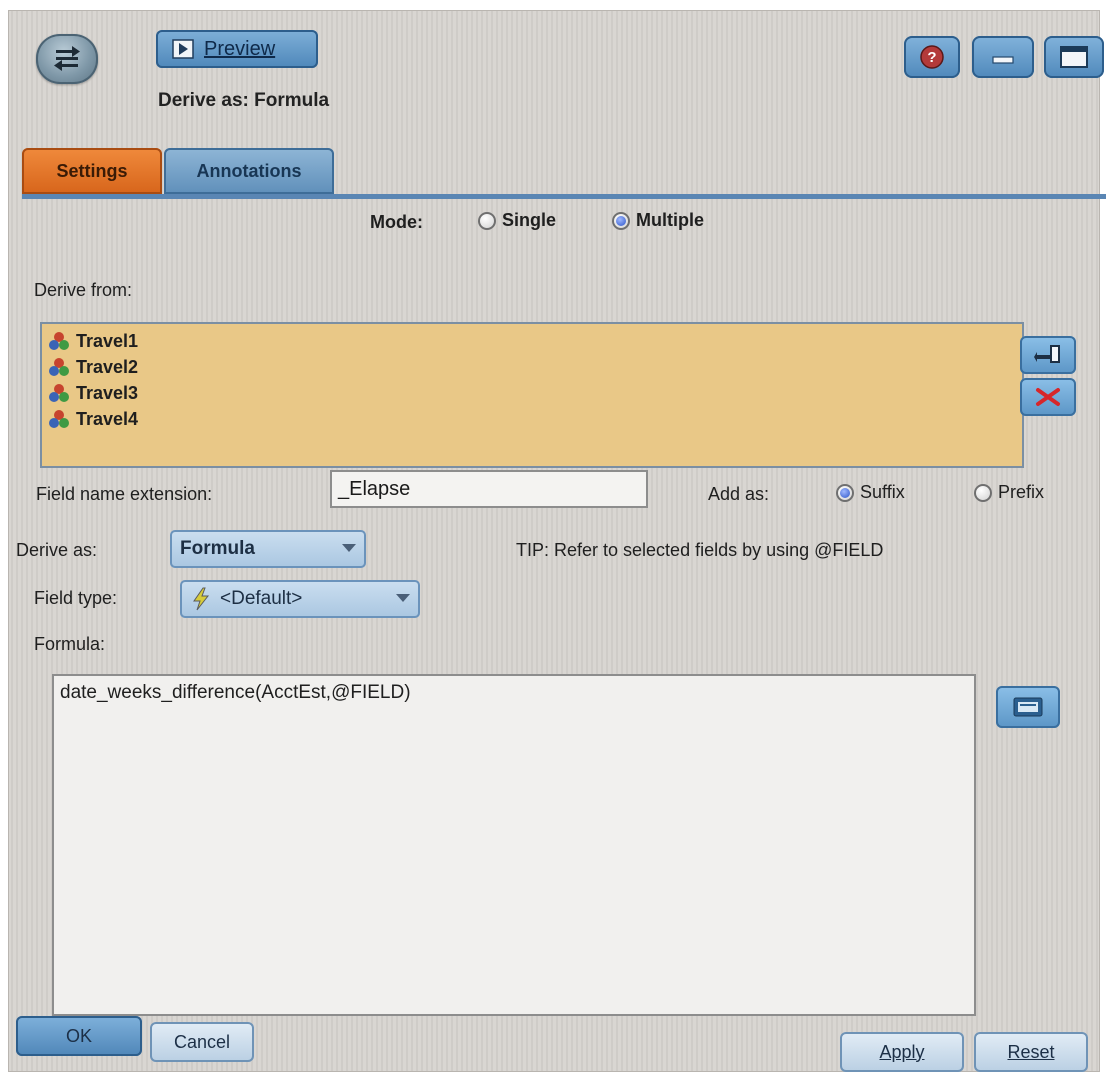  I want to click on reset-button: Reset, so click(1031, 1052).